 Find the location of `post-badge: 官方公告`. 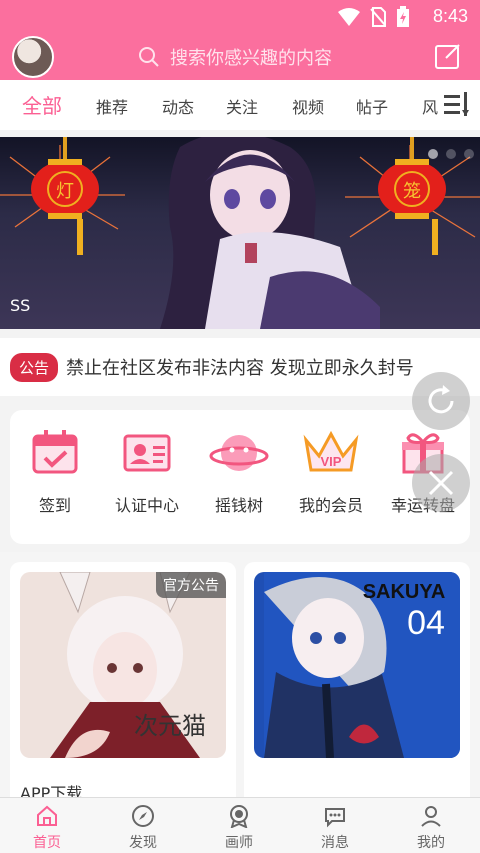

post-badge: 官方公告 is located at coordinates (191, 585).